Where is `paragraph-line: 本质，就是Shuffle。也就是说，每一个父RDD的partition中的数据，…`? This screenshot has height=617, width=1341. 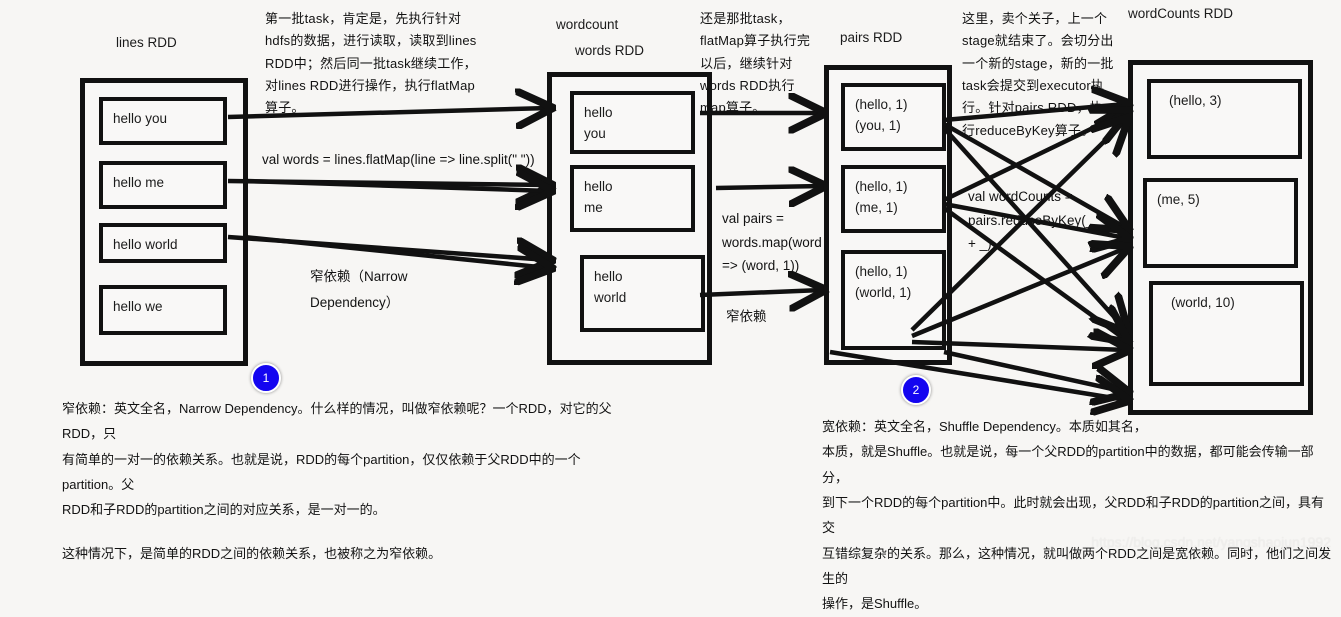 paragraph-line: 本质，就是Shuffle。也就是说，每一个父RDD的partition中的数据，… is located at coordinates (1068, 464).